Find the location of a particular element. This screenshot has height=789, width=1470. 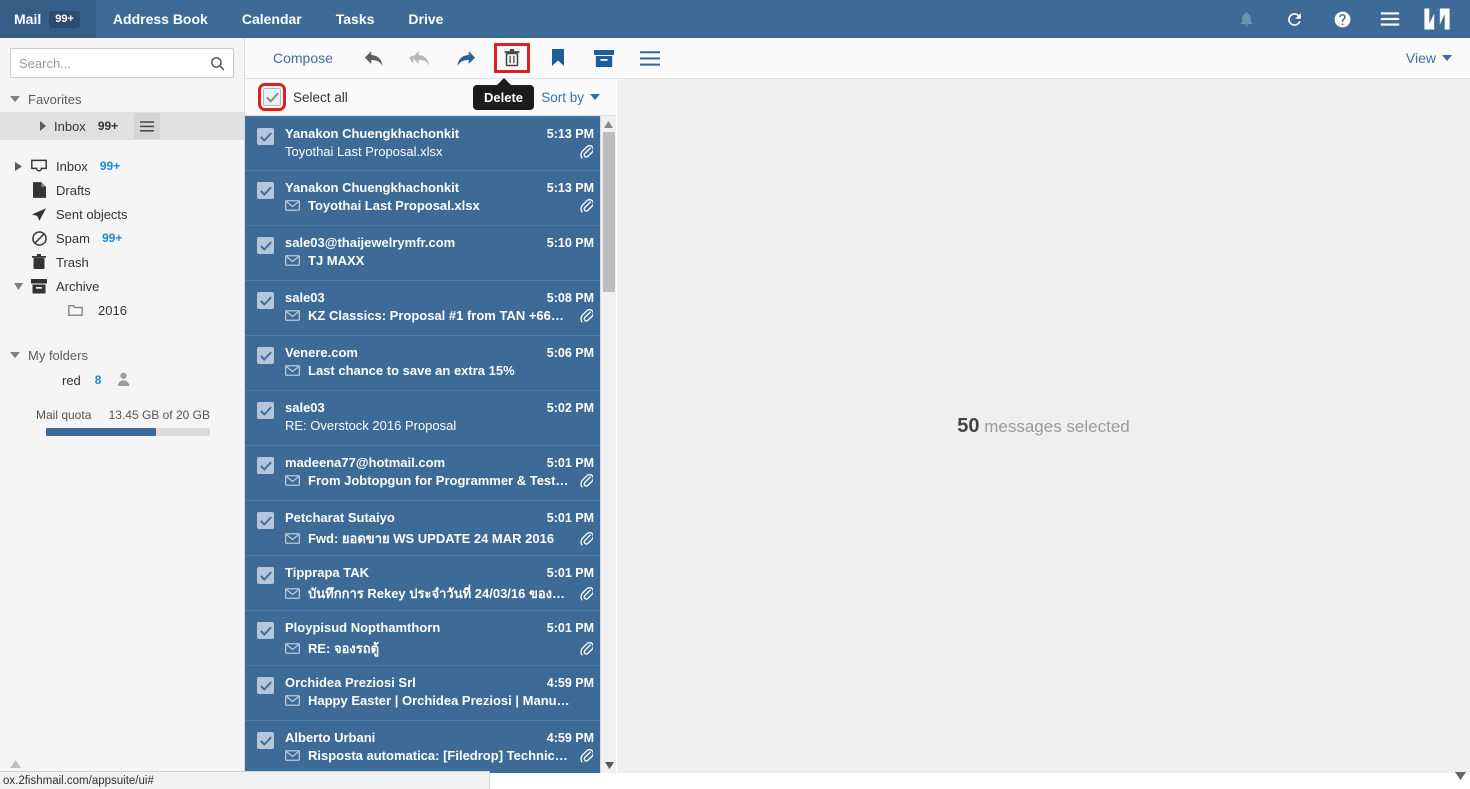

my-folders-section: My folders red 8 is located at coordinates (122, 367).